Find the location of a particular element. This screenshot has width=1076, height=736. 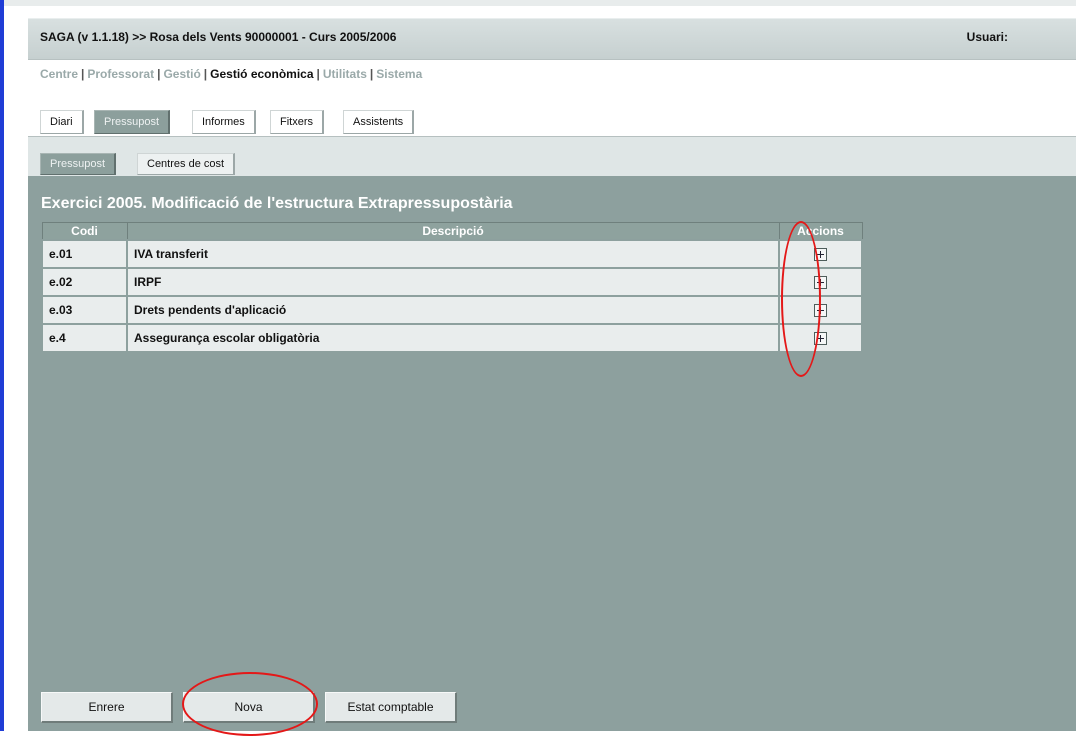

table-row: e.01 IVA transferit is located at coordinates (452, 254).